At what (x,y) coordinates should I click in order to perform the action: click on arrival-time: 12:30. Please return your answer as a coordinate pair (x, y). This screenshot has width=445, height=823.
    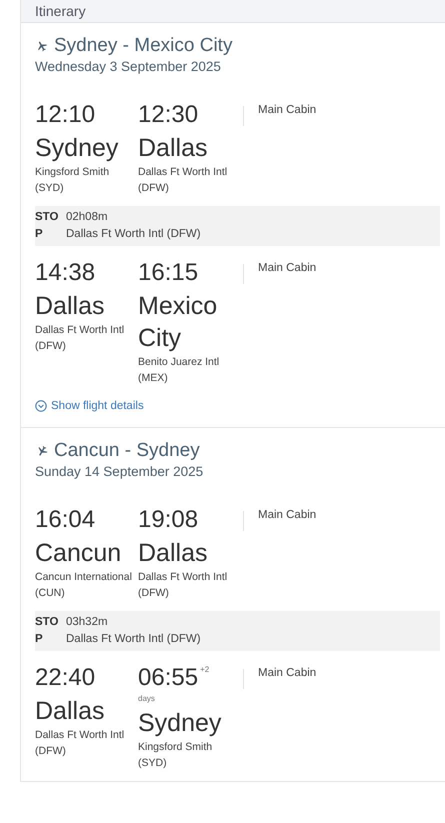
    Looking at the image, I should click on (168, 114).